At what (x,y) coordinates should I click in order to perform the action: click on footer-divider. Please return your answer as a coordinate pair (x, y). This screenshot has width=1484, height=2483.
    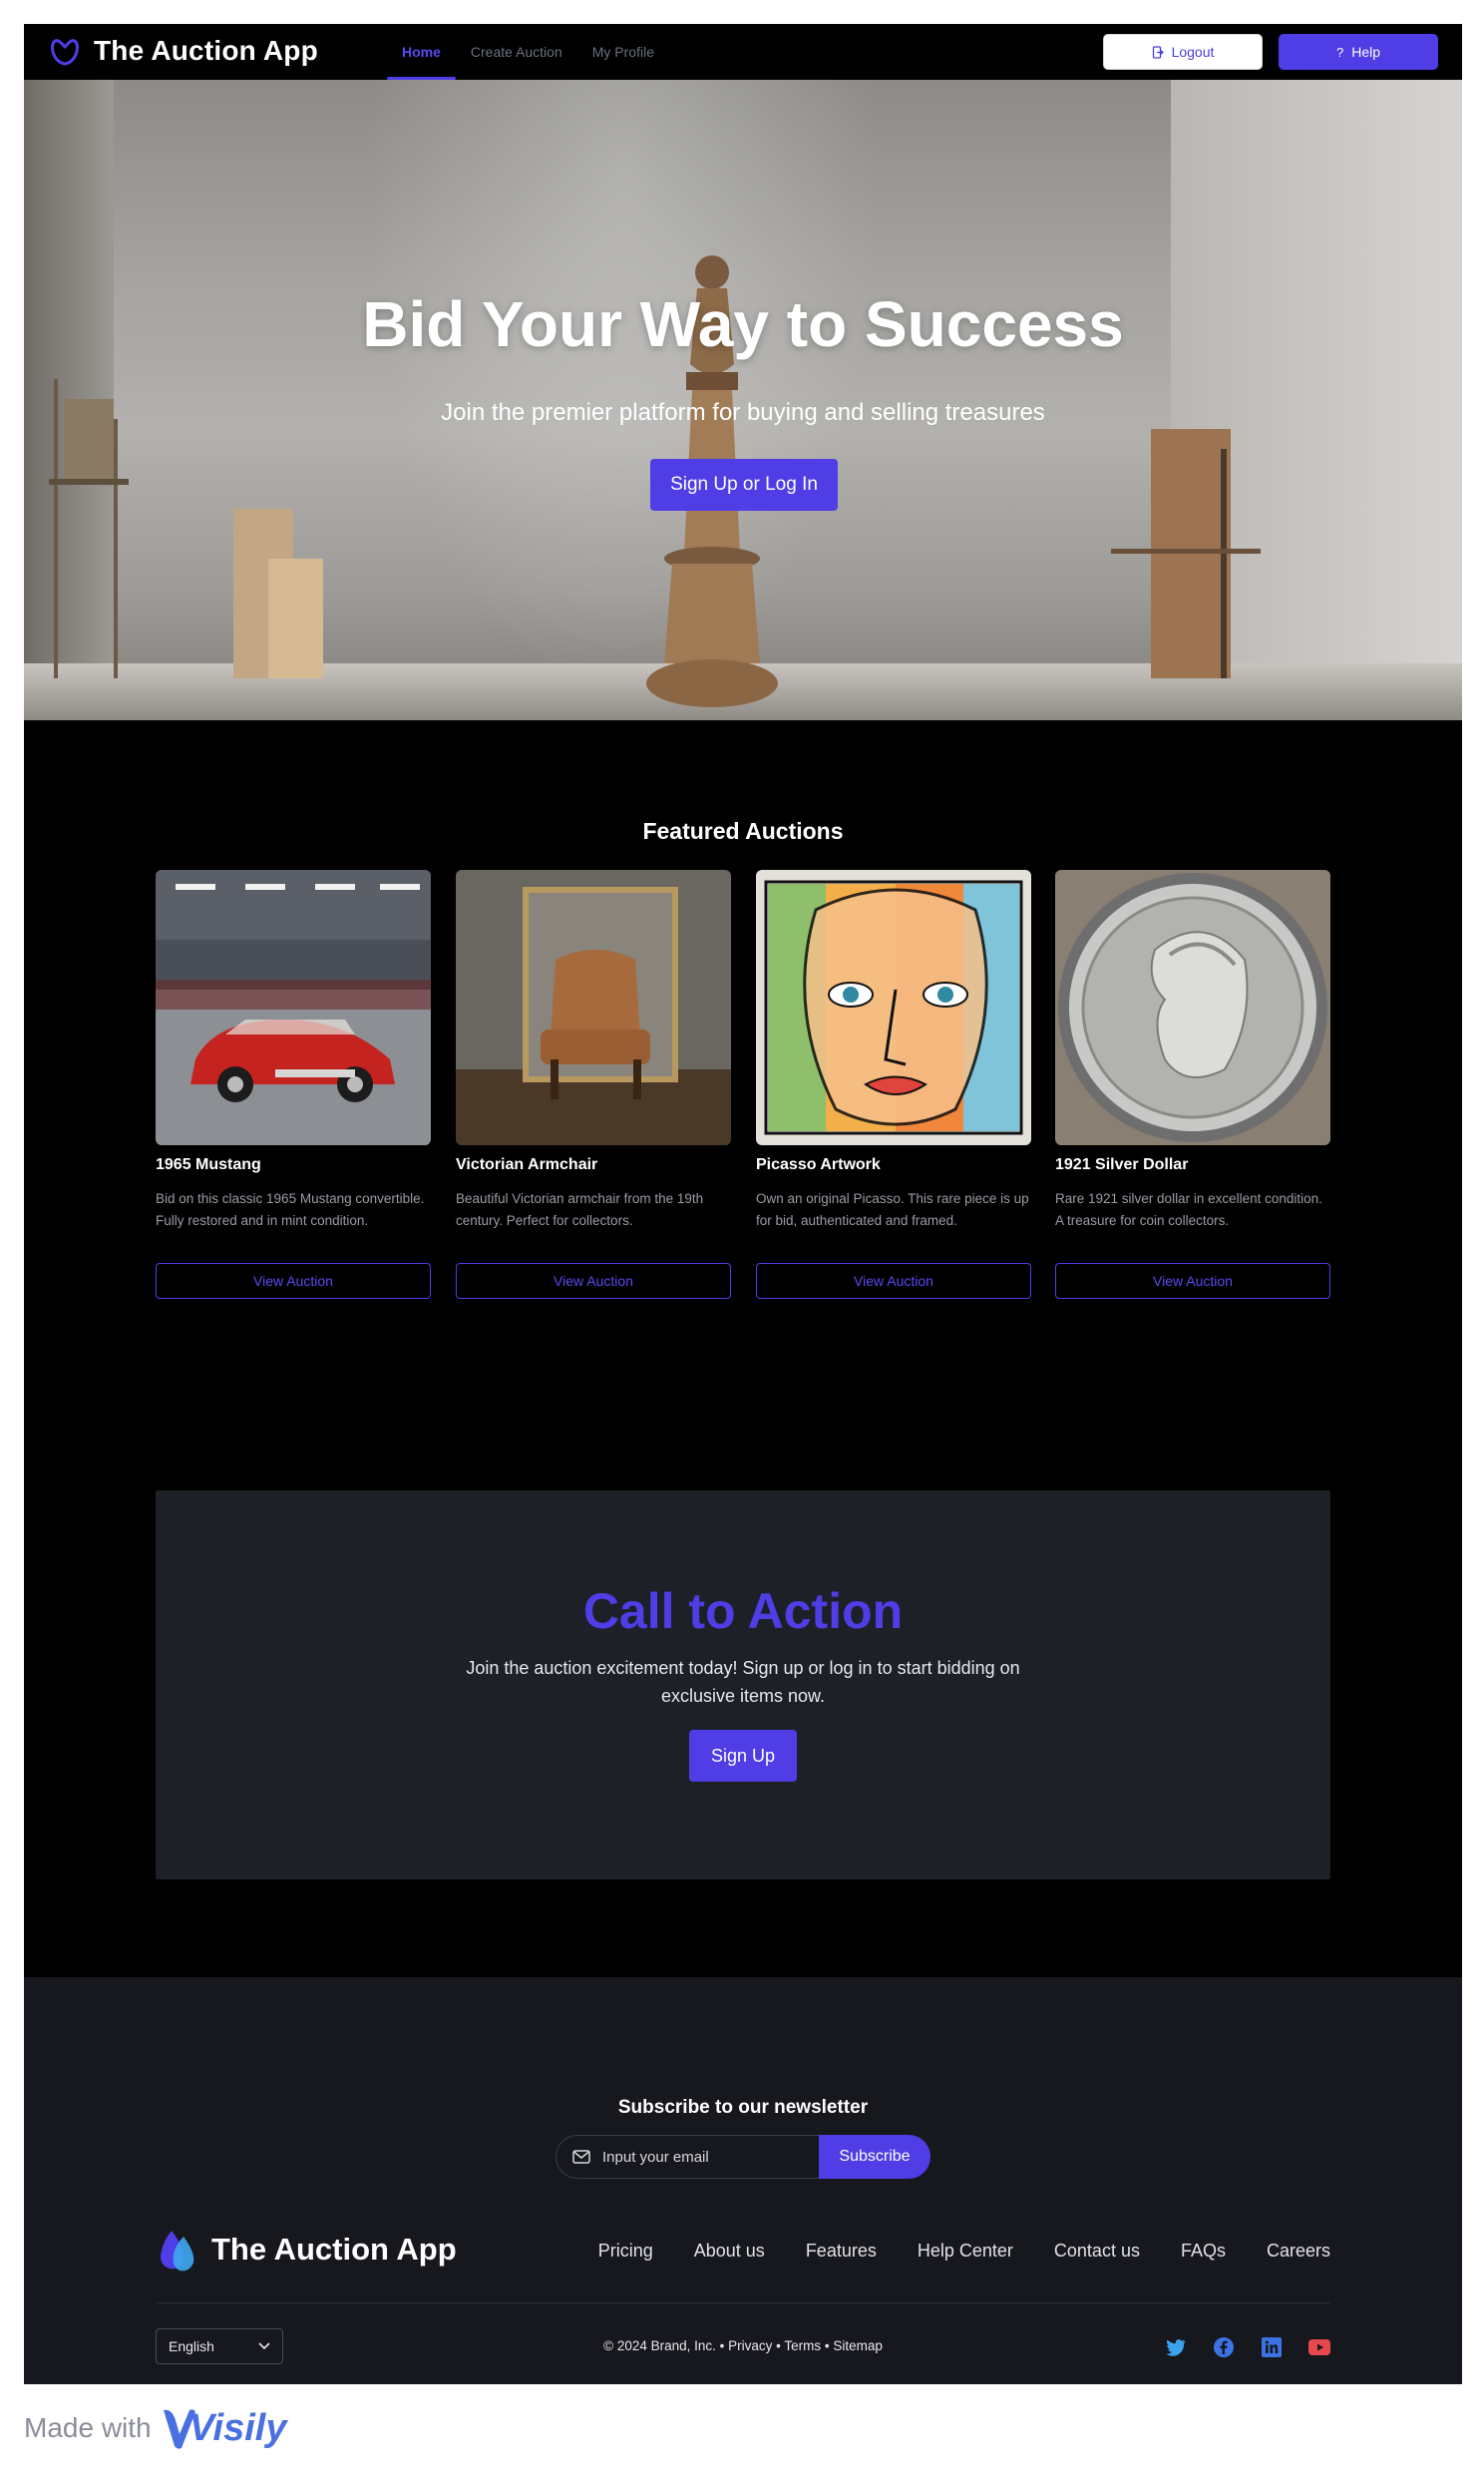
    Looking at the image, I should click on (743, 2303).